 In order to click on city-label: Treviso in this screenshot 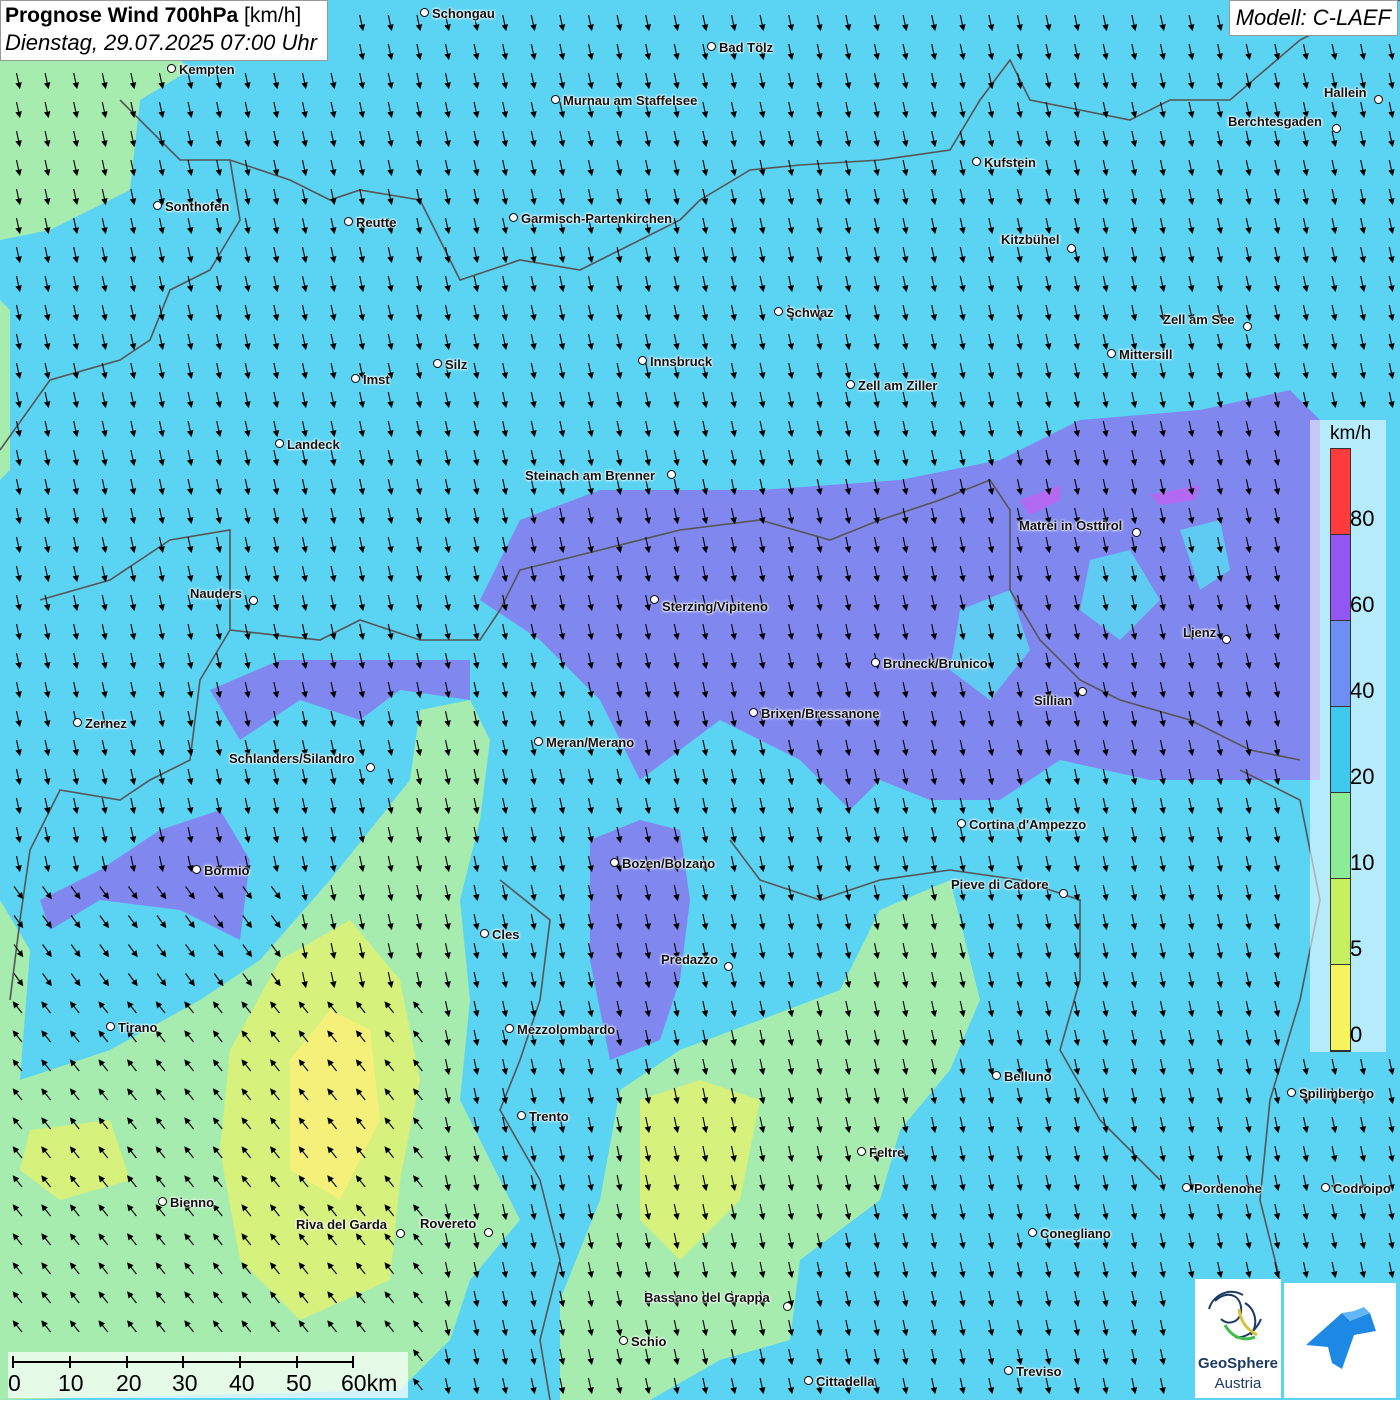, I will do `click(1039, 1371)`.